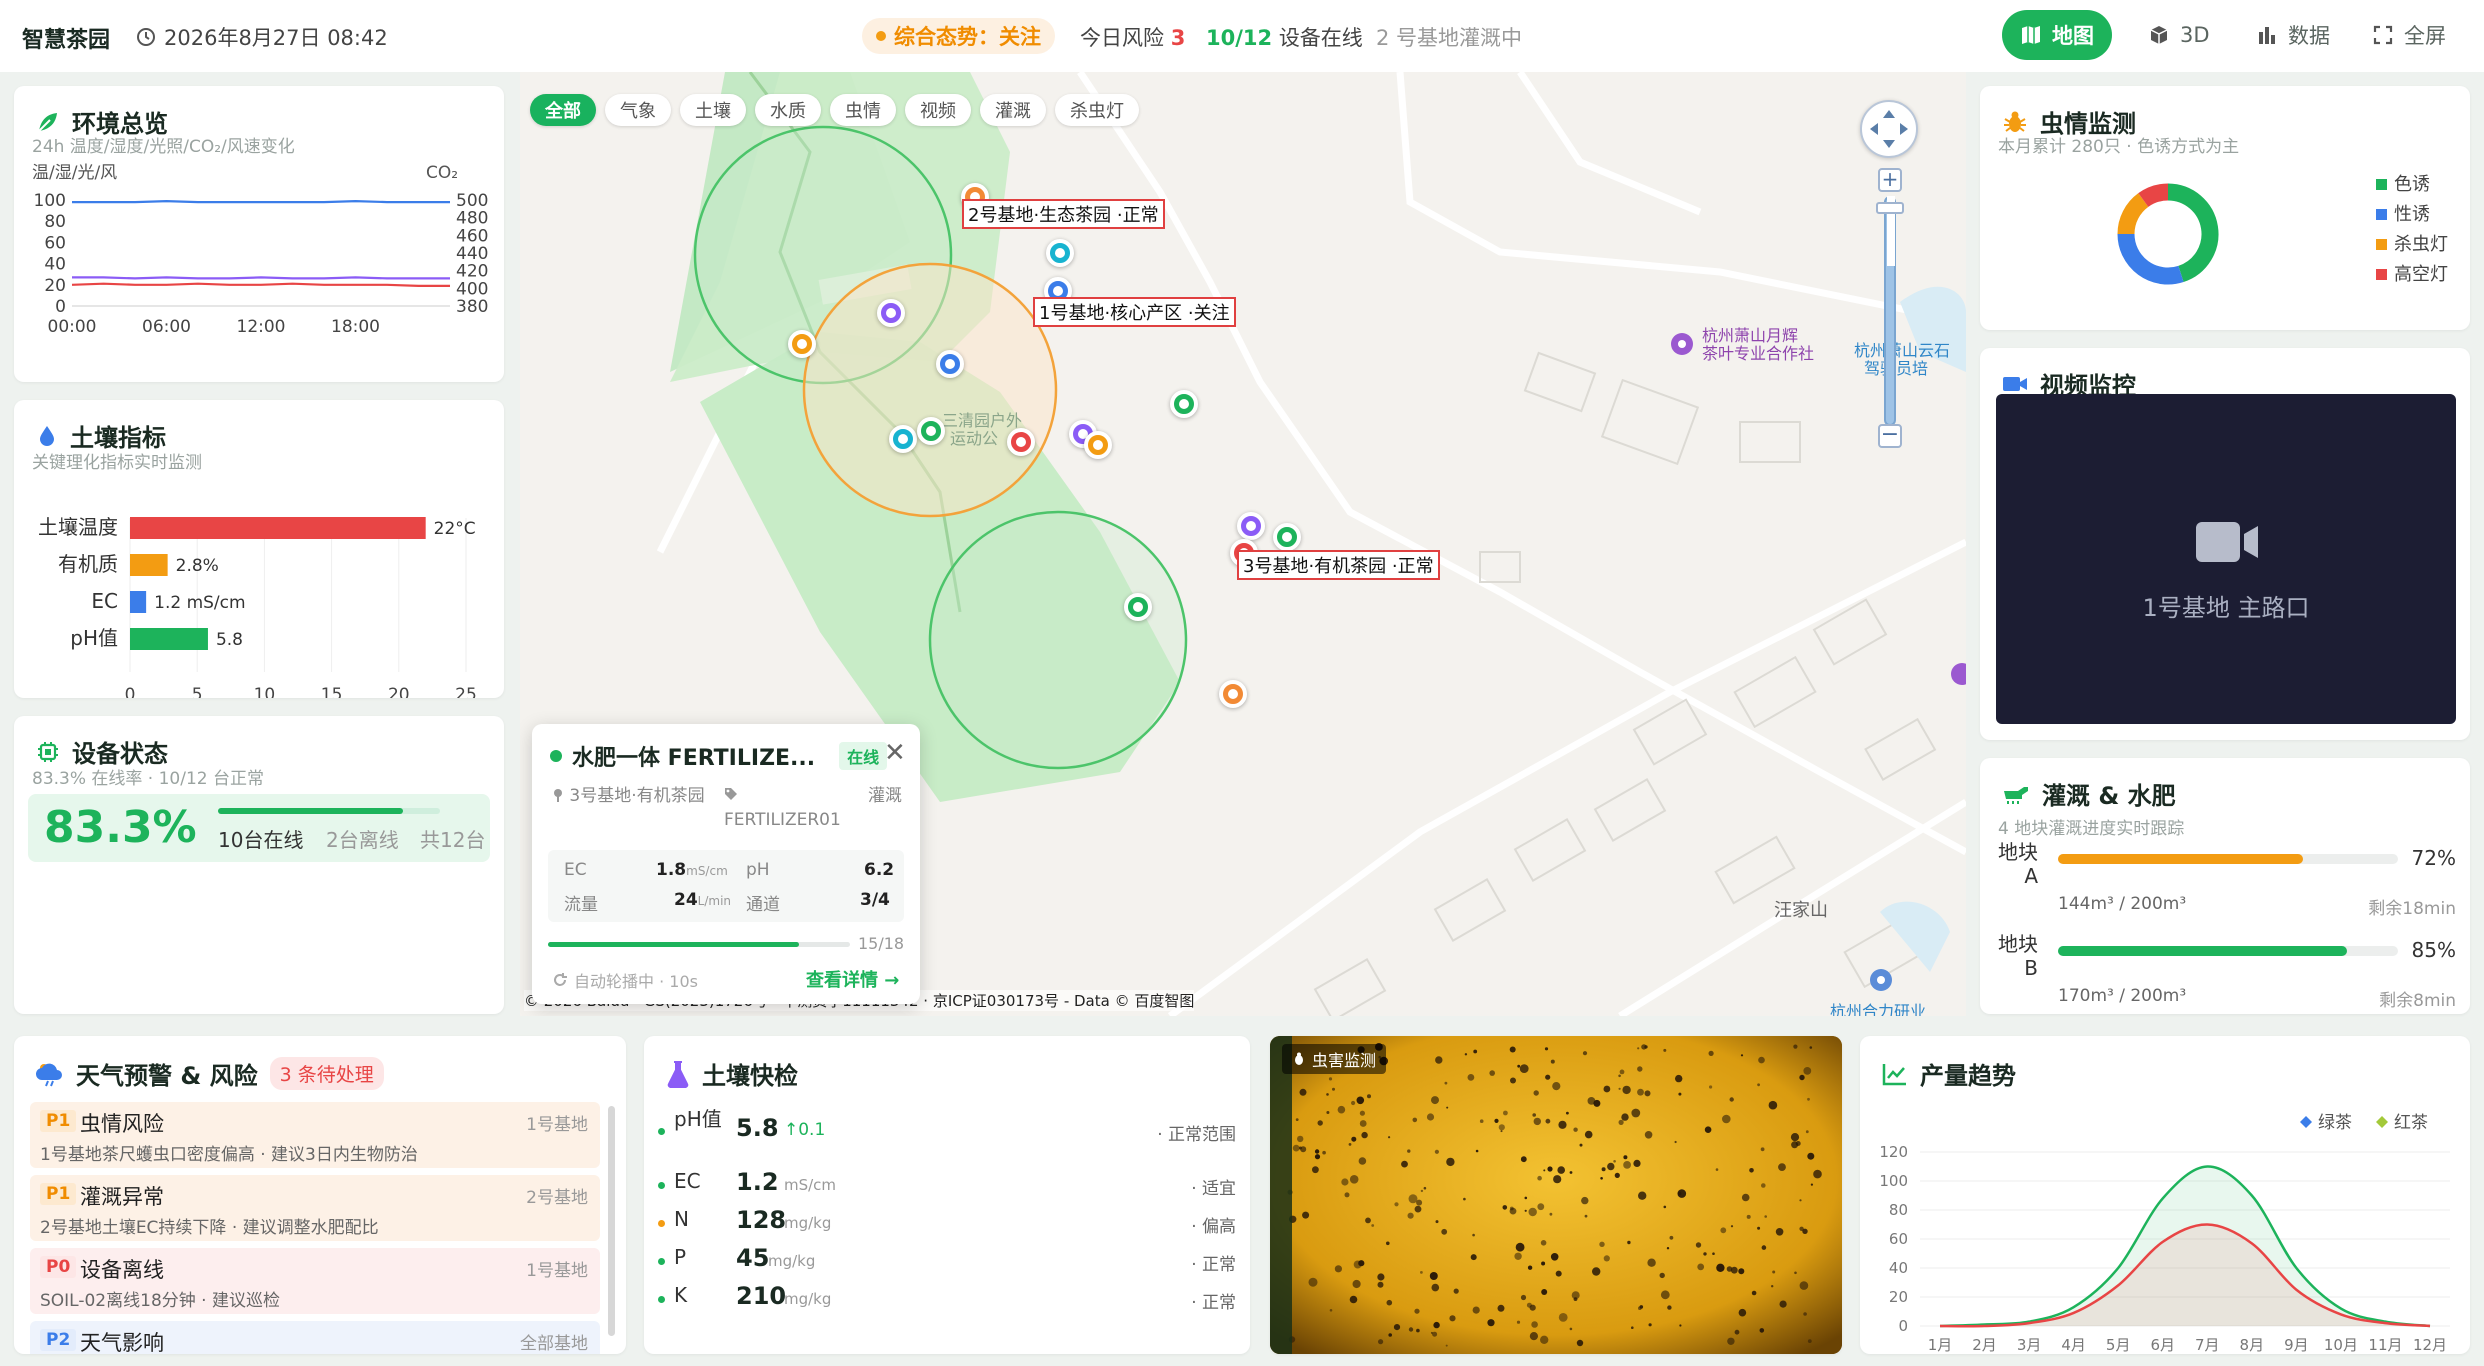  What do you see at coordinates (2018, 956) in the screenshot?
I see `irrigation-plot-label: 地块 B` at bounding box center [2018, 956].